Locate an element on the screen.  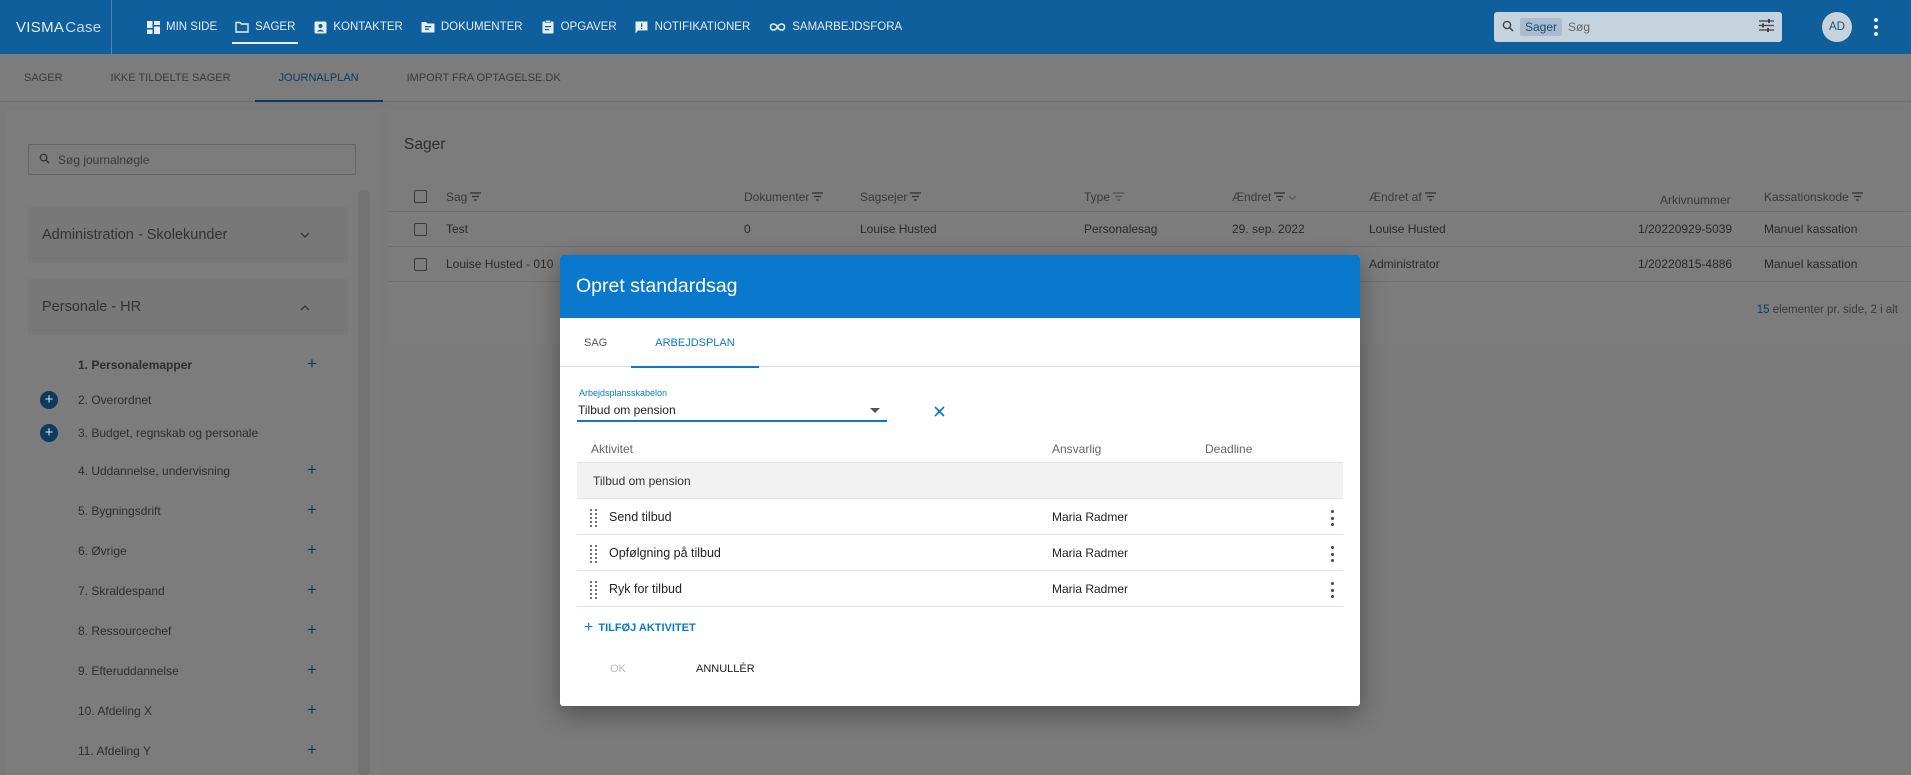
clear-icon is located at coordinates (940, 412).